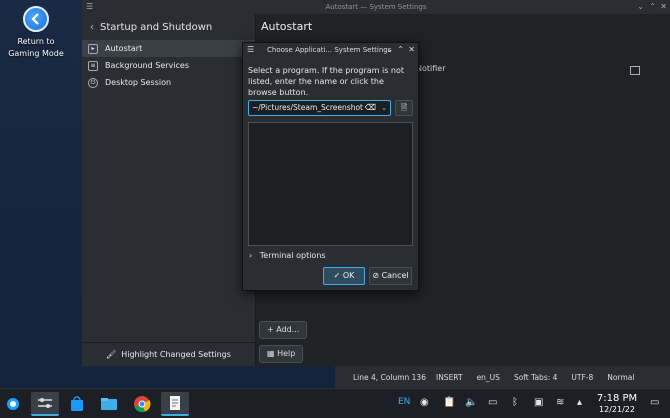 The height and width of the screenshot is (418, 670). I want to click on check-icon: ✓, so click(337, 275).